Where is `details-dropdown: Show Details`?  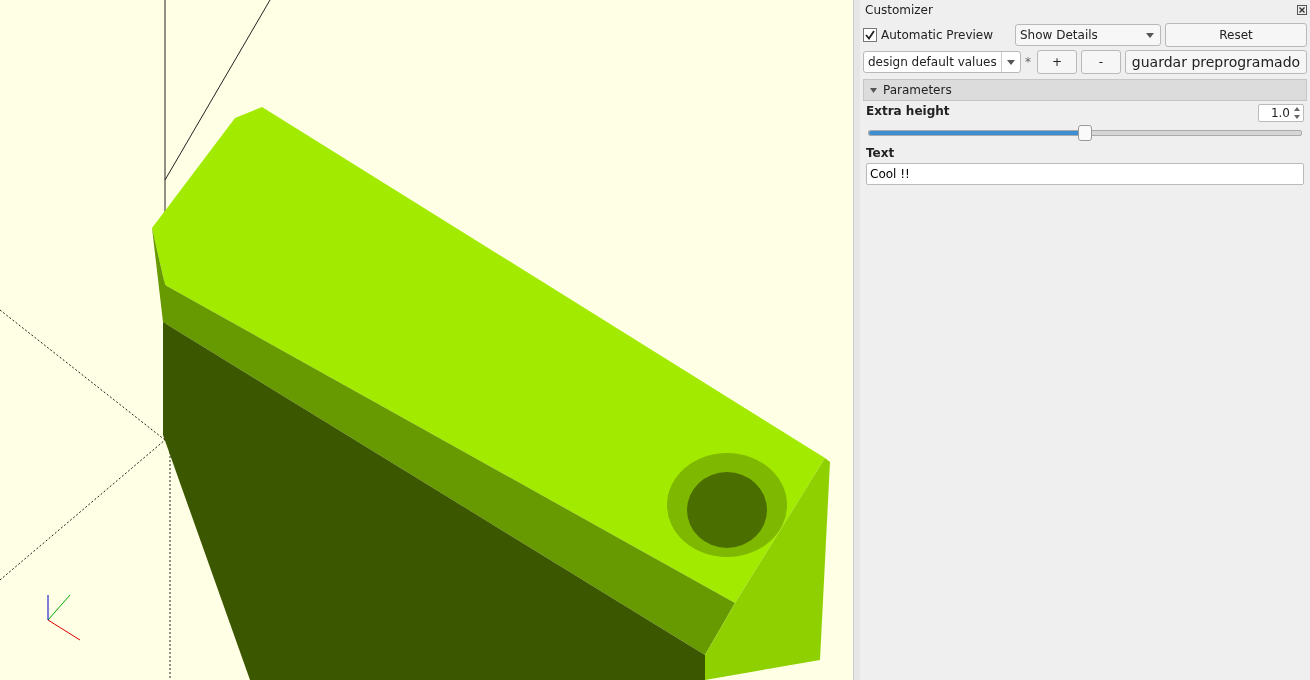 details-dropdown: Show Details is located at coordinates (1088, 35).